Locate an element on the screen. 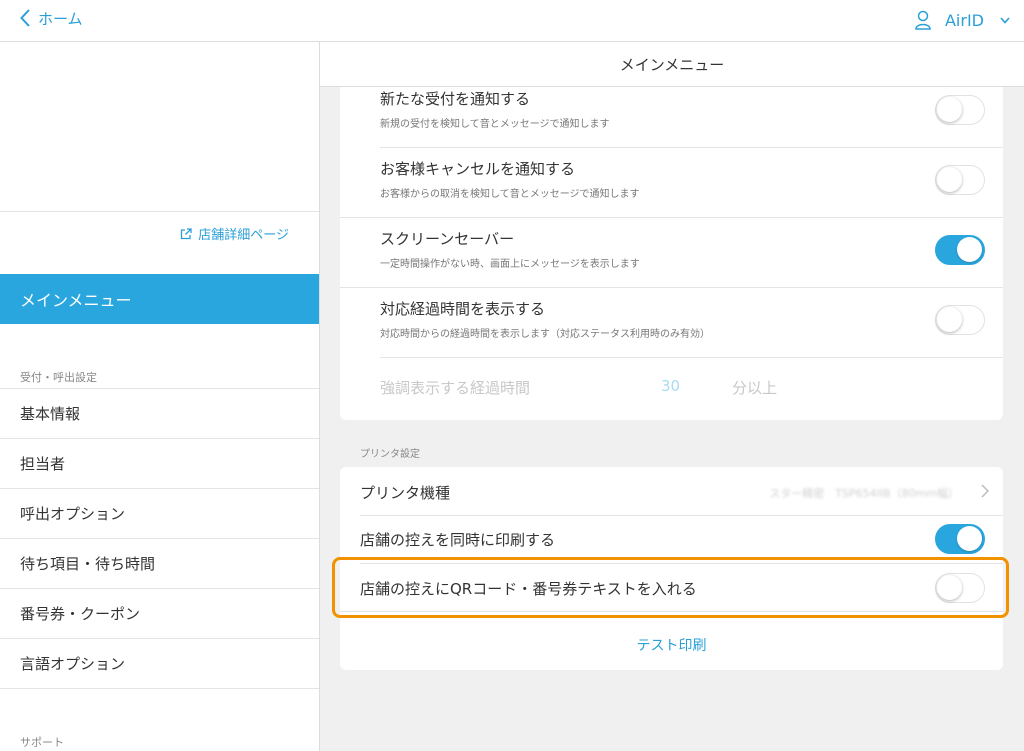  print-copy-row: 店舗の控えを同時に印刷する is located at coordinates (671, 539).